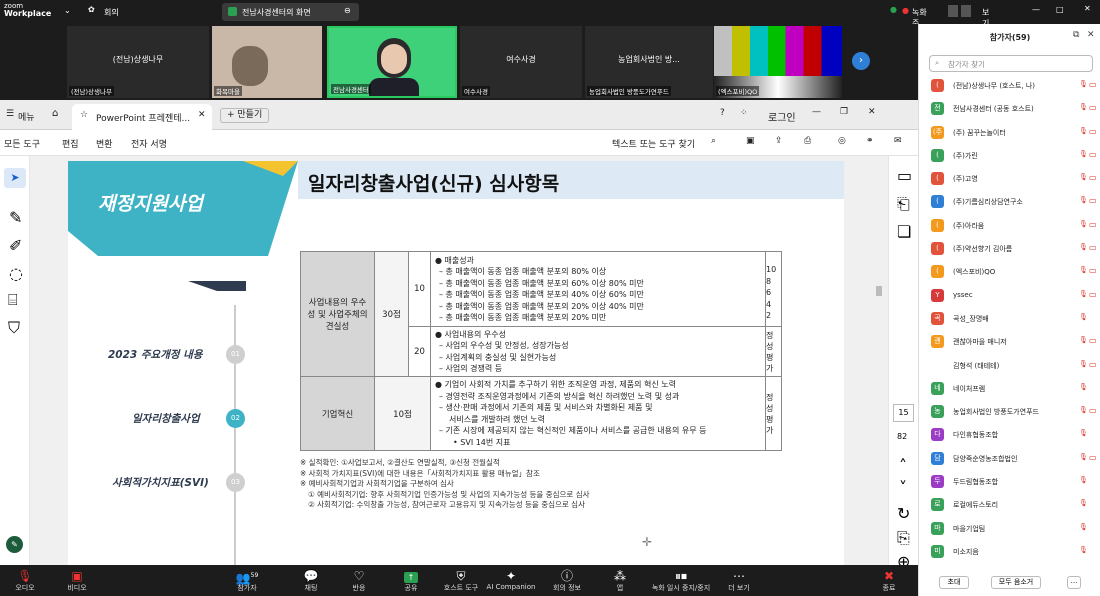  I want to click on popout-icon: ⧉, so click(1076, 35).